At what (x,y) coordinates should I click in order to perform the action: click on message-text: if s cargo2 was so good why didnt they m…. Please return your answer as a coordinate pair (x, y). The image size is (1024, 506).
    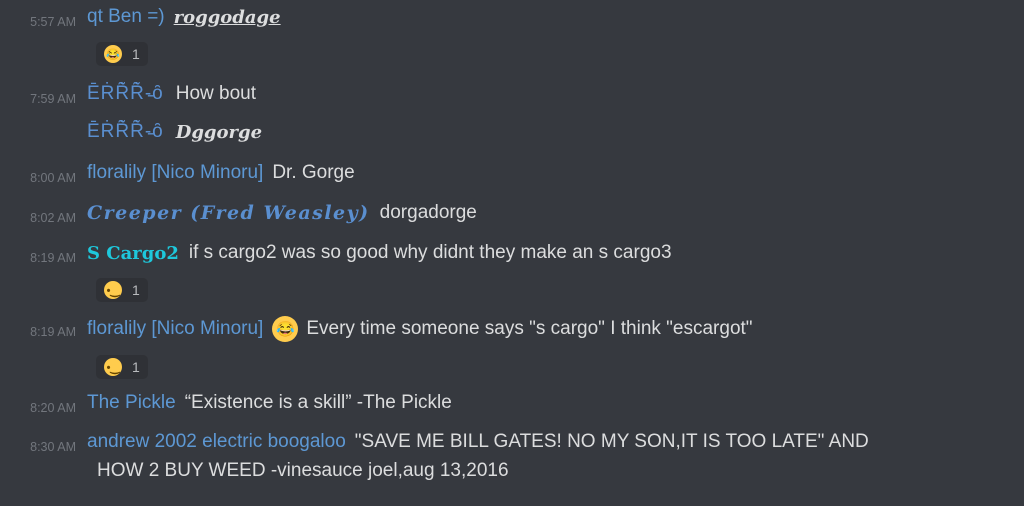
    Looking at the image, I should click on (430, 252).